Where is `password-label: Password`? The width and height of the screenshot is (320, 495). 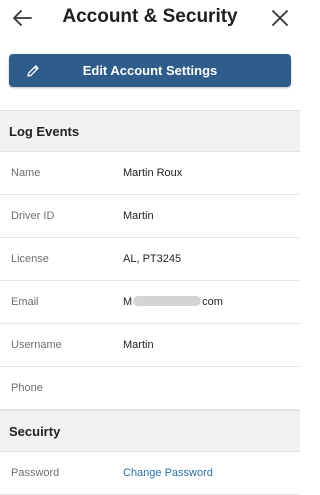 password-label: Password is located at coordinates (35, 473).